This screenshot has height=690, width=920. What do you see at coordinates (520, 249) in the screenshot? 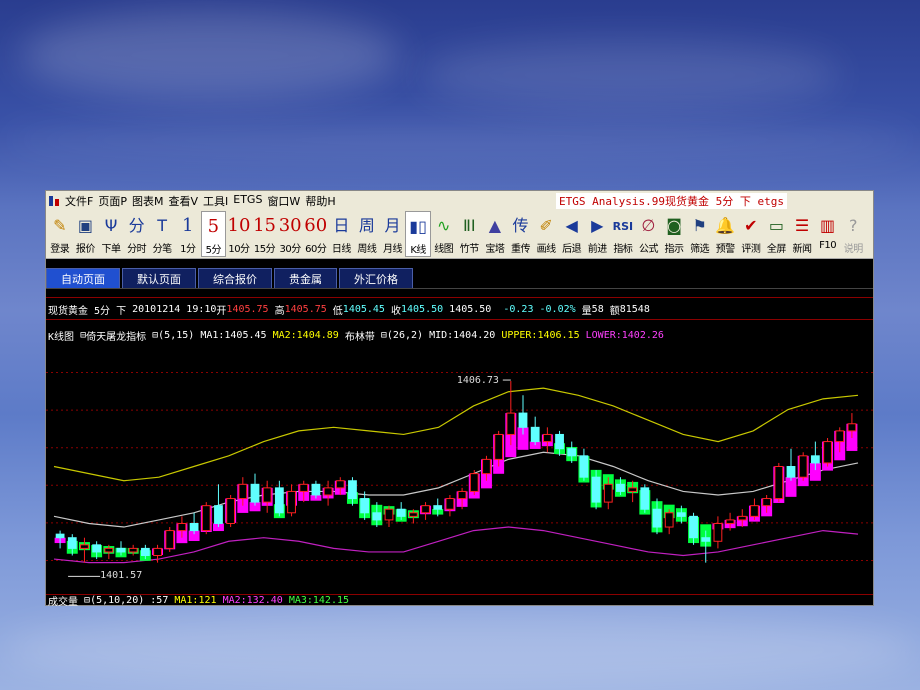
I see `reload-label: 重传` at bounding box center [520, 249].